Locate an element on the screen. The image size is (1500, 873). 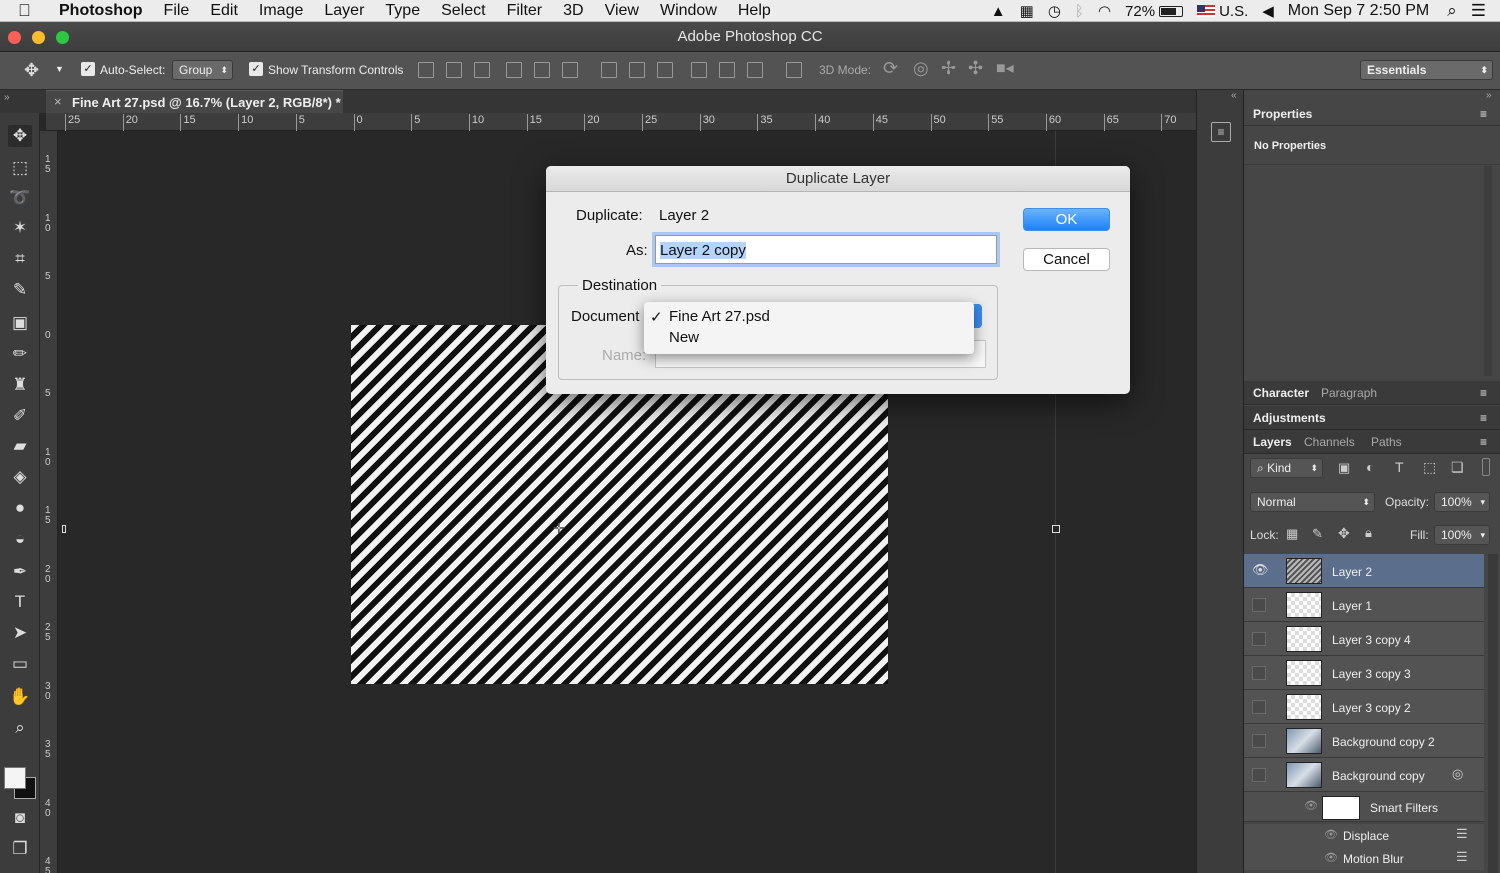
screen-mode-icon: ❐ is located at coordinates (20, 849).